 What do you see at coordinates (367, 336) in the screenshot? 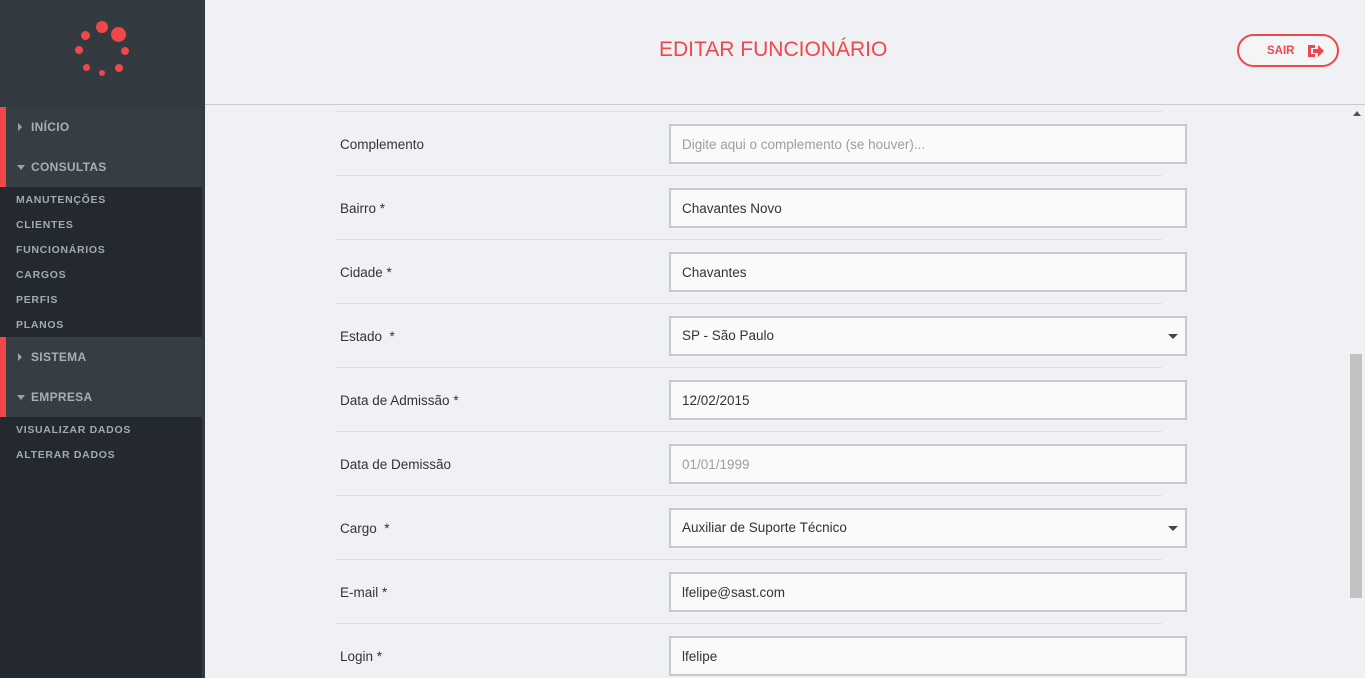
I see `estado-label: Estado *` at bounding box center [367, 336].